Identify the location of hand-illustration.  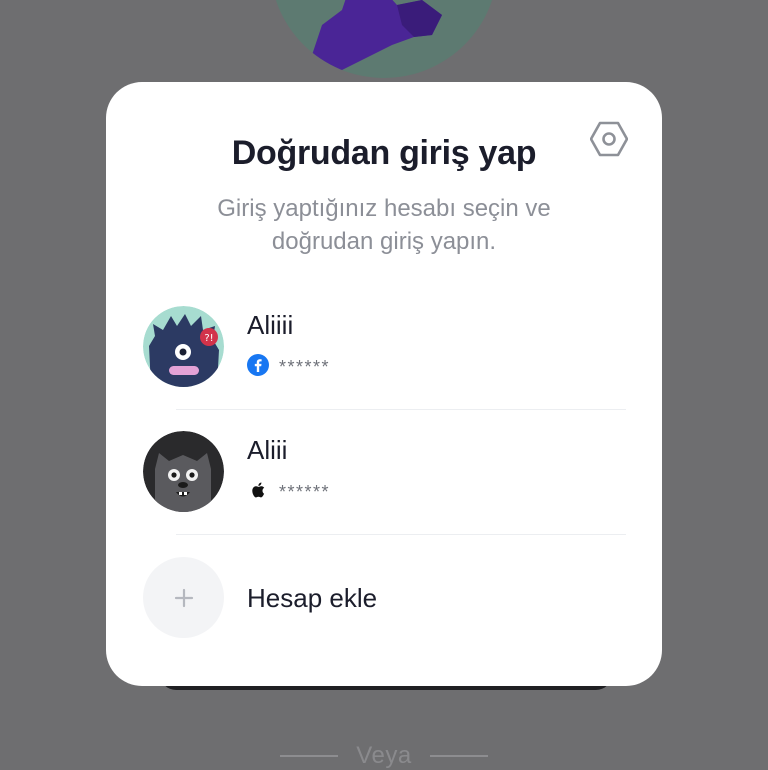
(377, 37).